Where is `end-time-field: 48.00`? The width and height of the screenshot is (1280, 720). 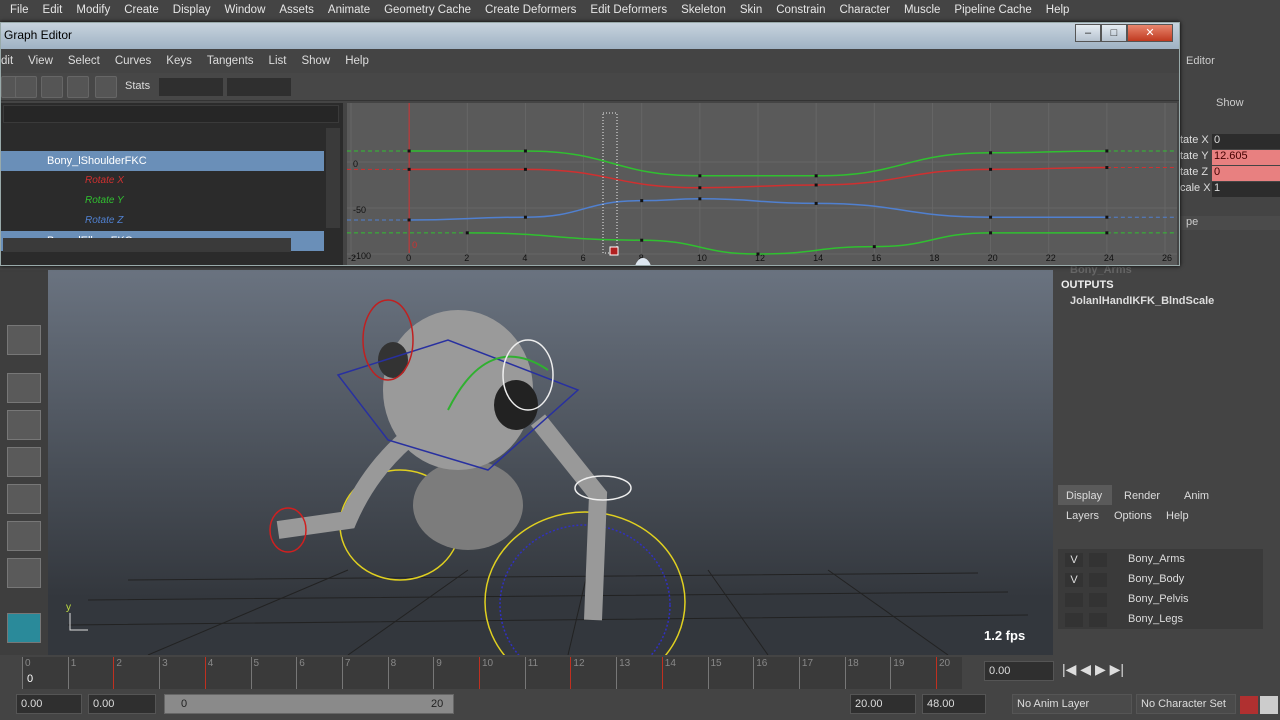 end-time-field: 48.00 is located at coordinates (954, 704).